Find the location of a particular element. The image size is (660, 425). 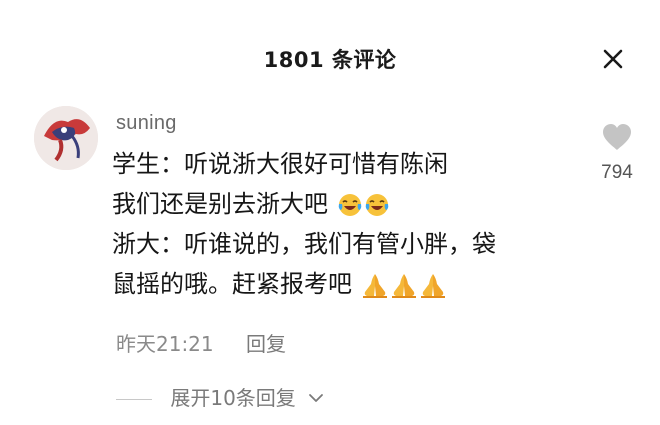

like-button: 794 is located at coordinates (617, 153).